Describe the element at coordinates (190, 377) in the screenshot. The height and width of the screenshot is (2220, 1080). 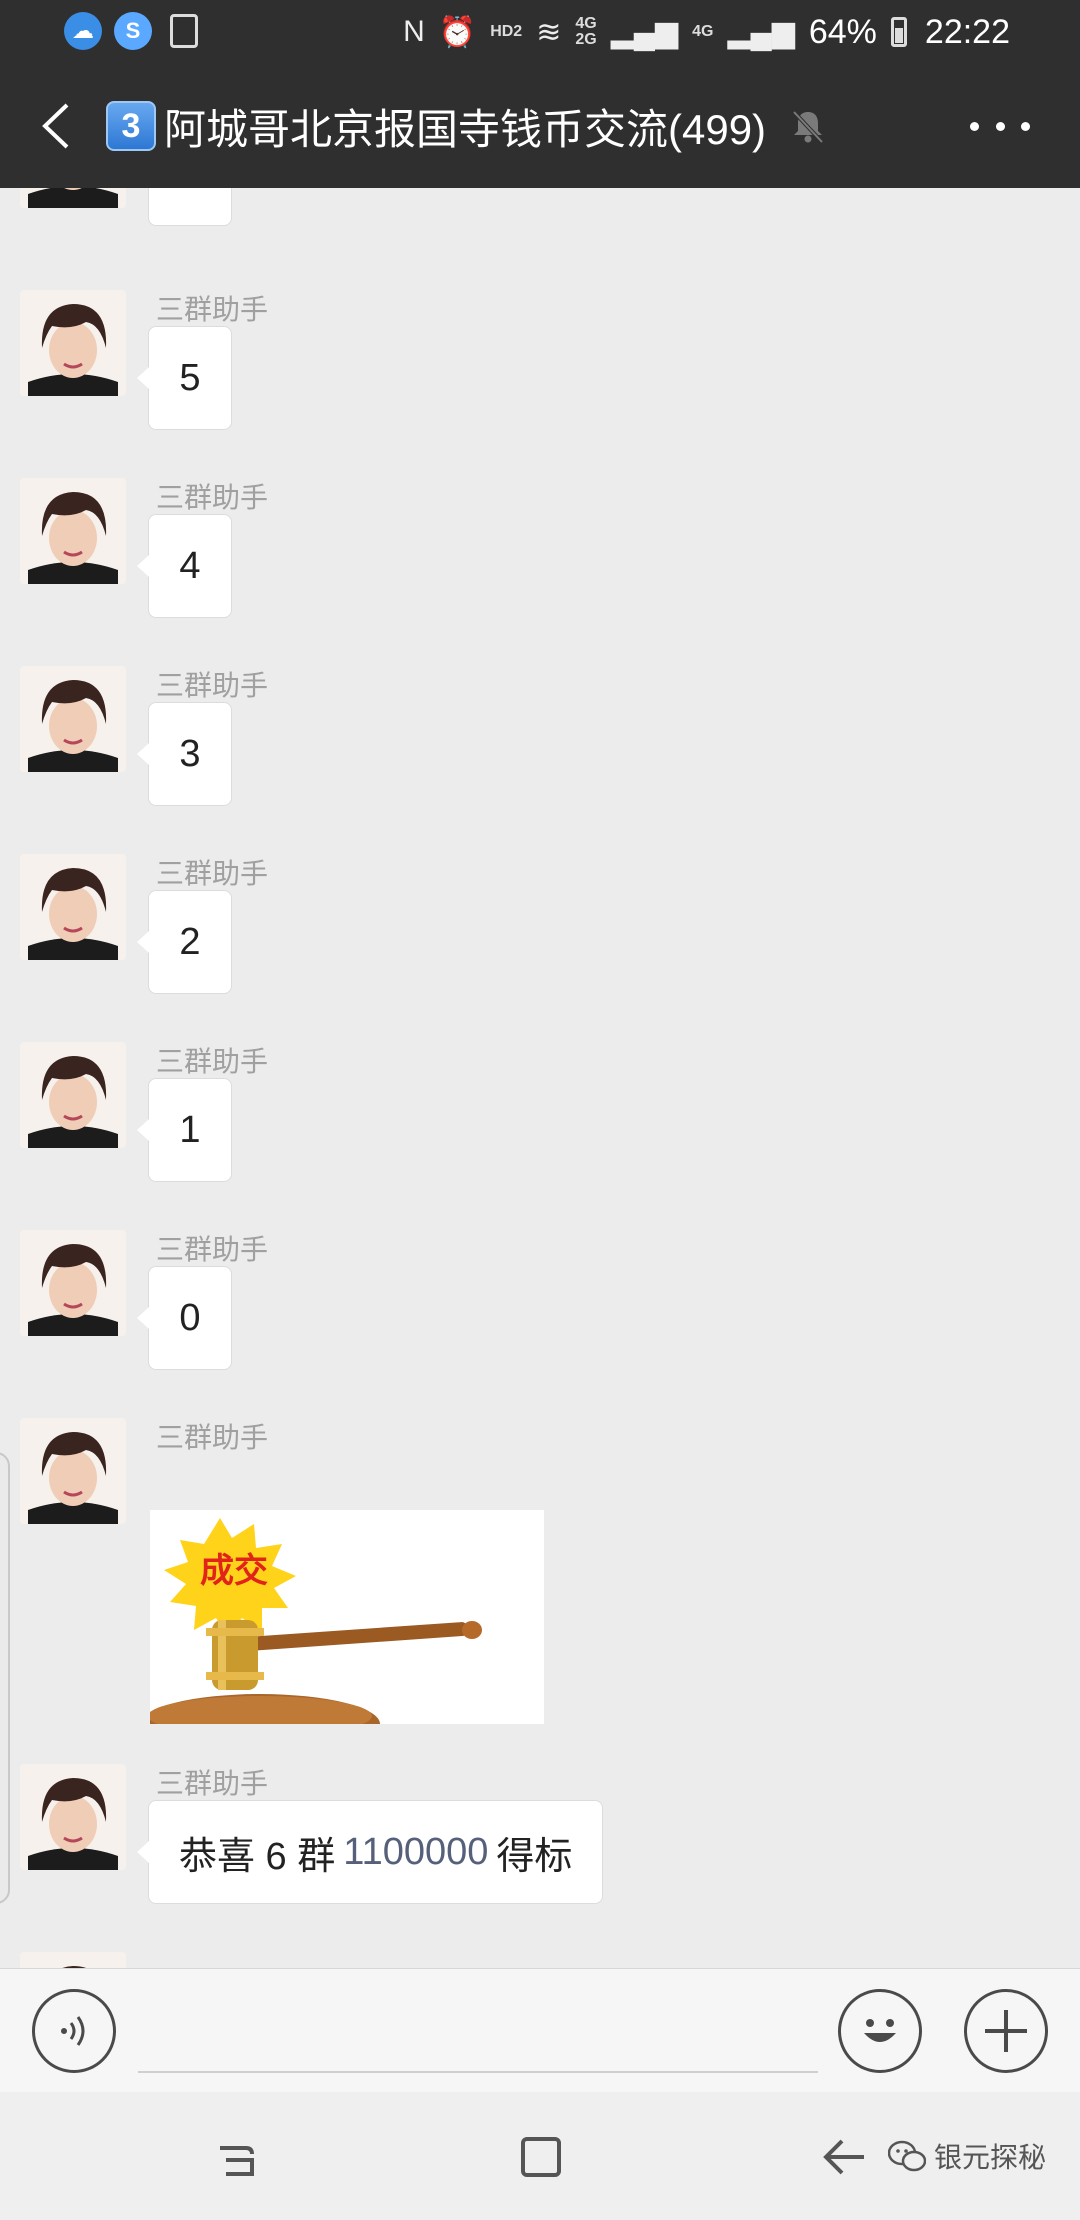
I see `message-text: 5` at that location.